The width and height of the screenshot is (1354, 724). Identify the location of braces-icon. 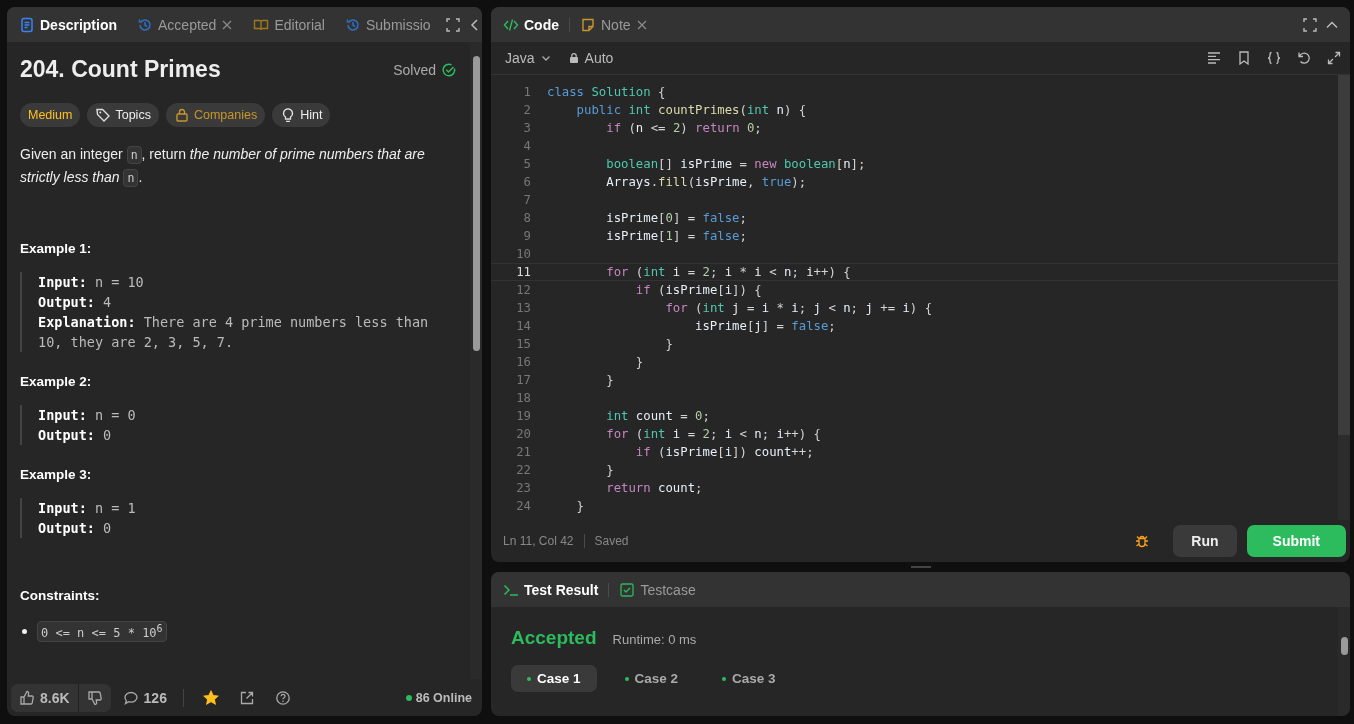
(1274, 58).